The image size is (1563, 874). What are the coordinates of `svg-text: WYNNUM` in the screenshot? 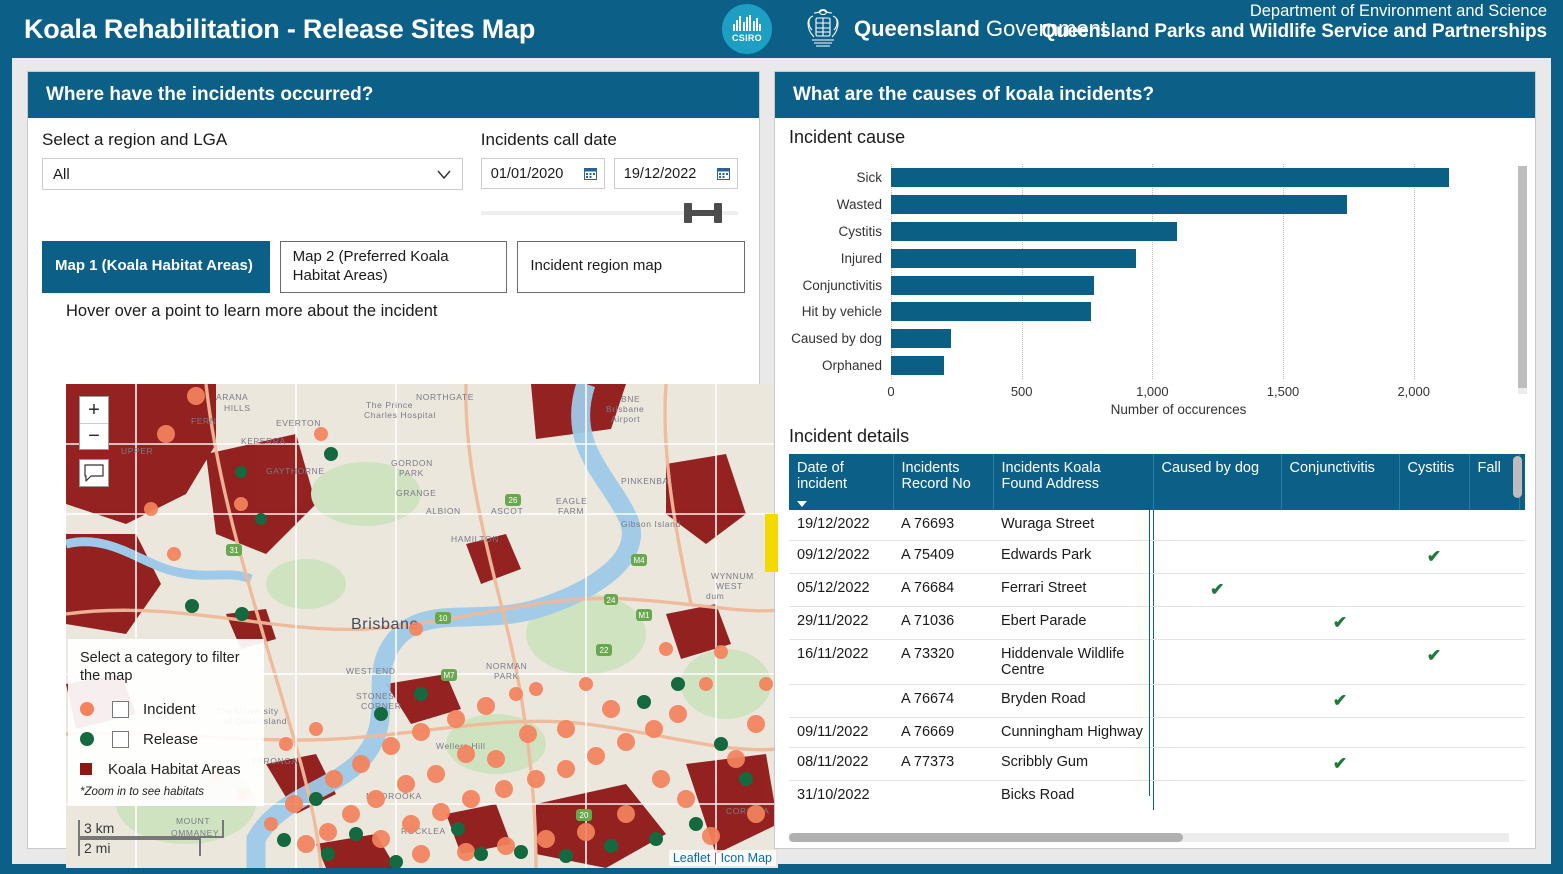 It's located at (732, 576).